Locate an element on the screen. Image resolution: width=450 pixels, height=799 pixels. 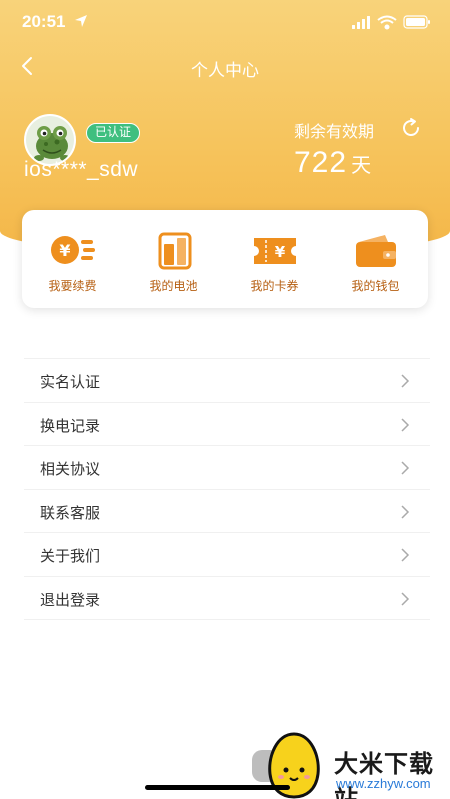
service-card: ¥ 我要续费 我的电池 ¥ 我的卡券 我的钱包 is located at coordinates (225, 259).